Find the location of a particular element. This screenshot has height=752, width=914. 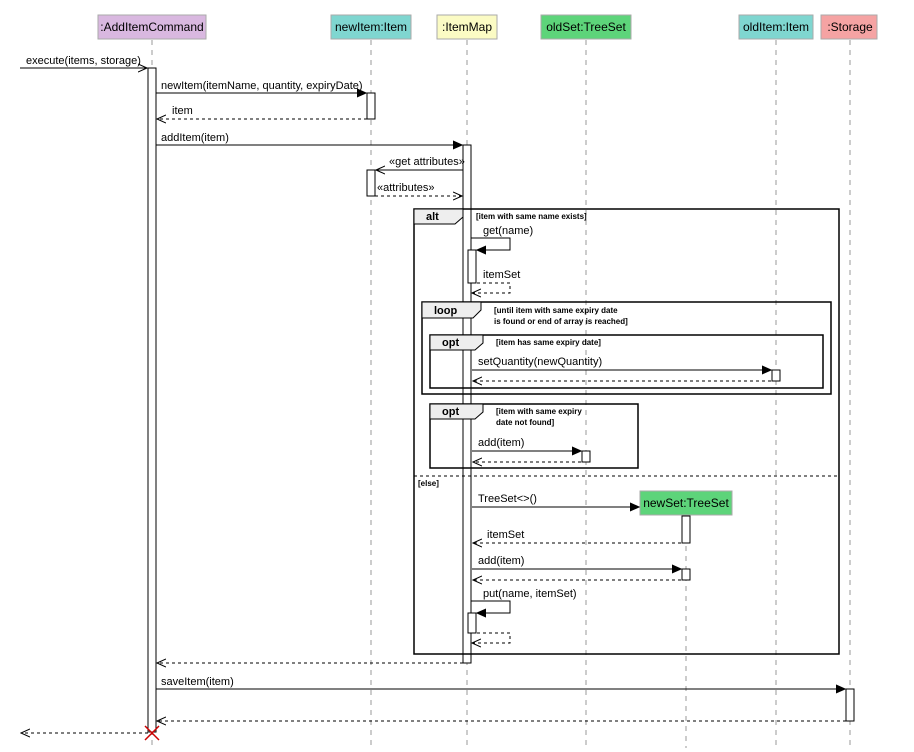

fragment-keyword: alt is located at coordinates (432, 217).